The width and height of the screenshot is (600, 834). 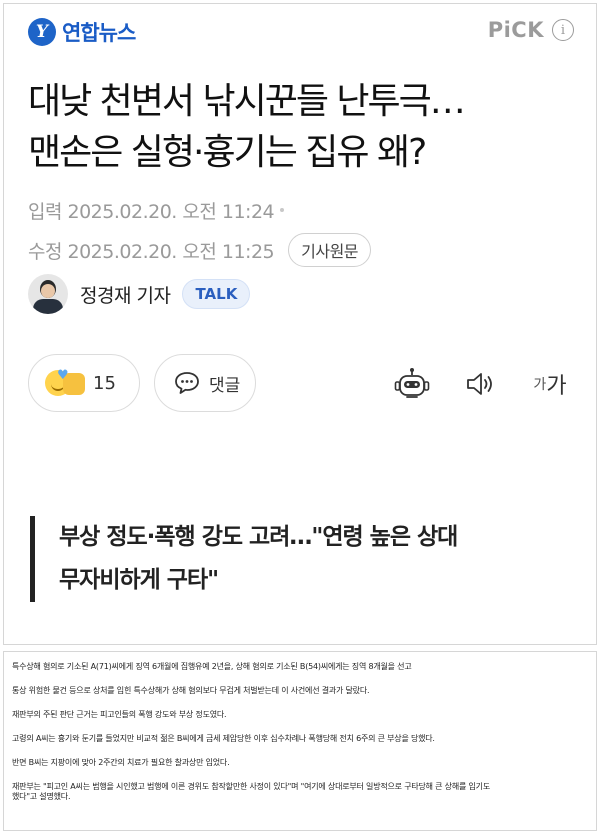 I want to click on speaker-icon, so click(x=479, y=384).